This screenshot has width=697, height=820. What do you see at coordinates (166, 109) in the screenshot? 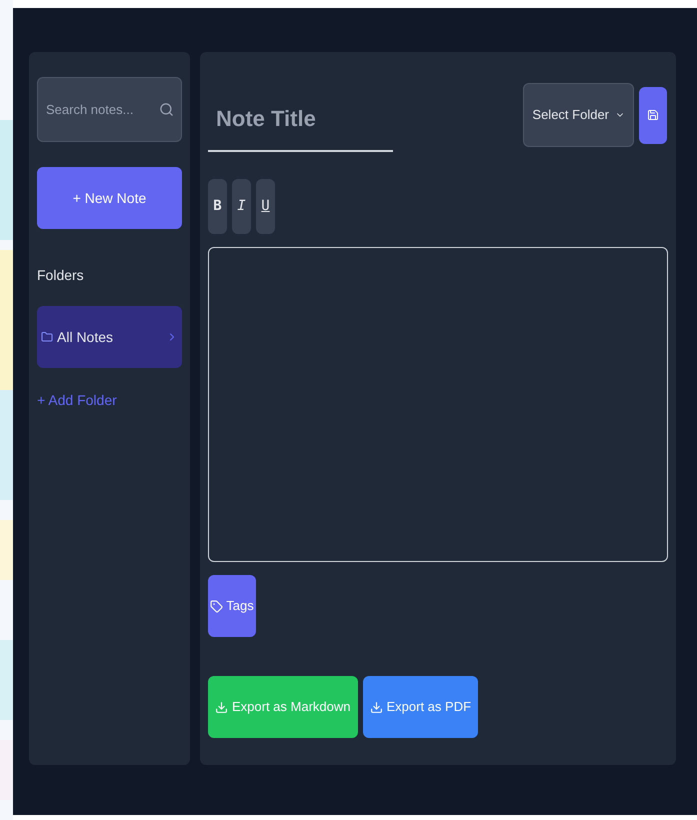
I see `search-icon` at bounding box center [166, 109].